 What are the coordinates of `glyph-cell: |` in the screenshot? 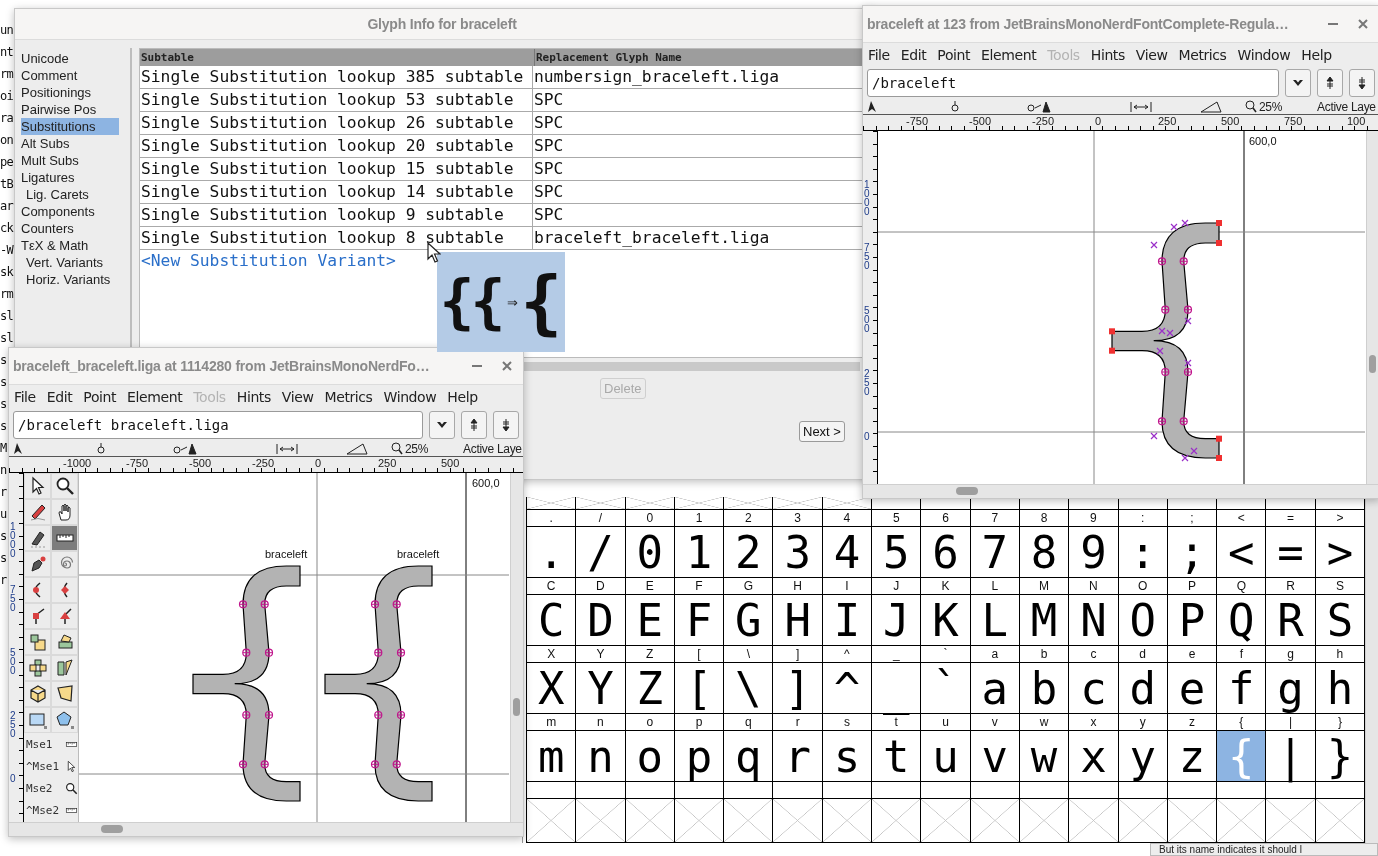 It's located at (1291, 756).